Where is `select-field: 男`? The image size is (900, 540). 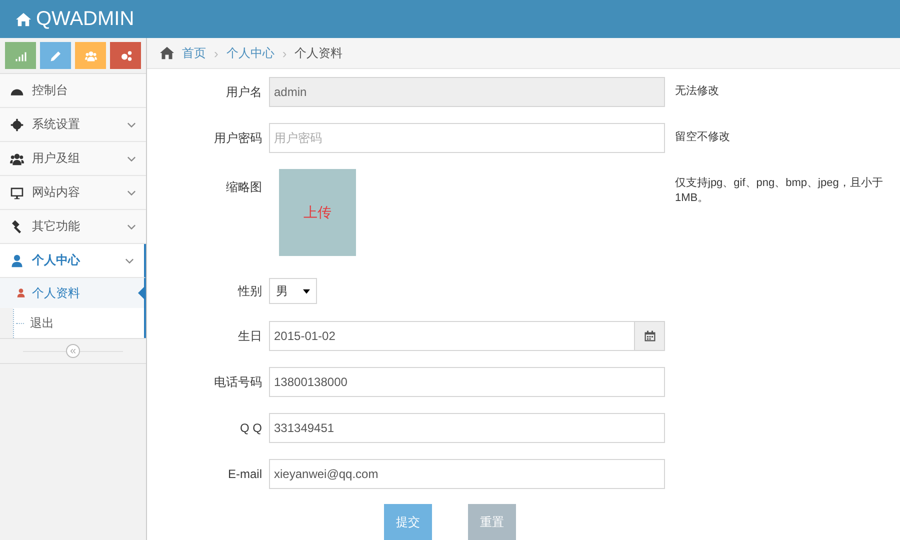 select-field: 男 is located at coordinates (293, 291).